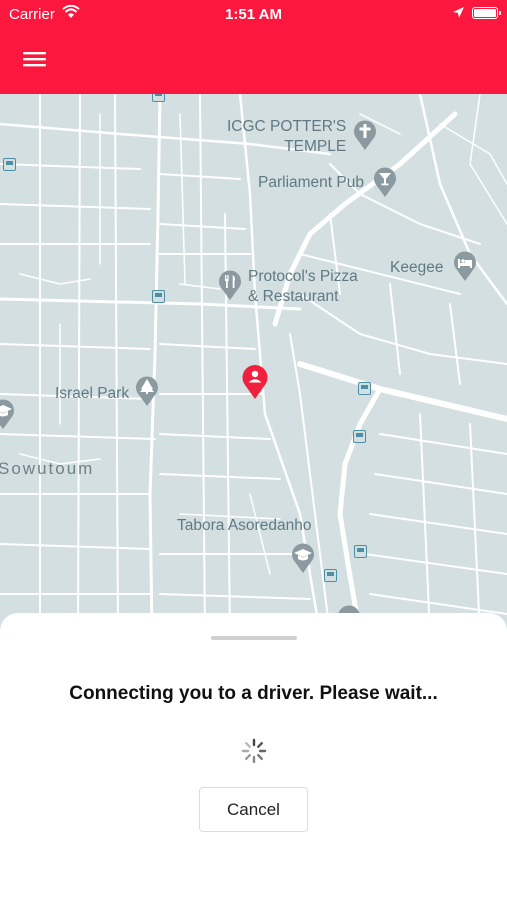 Image resolution: width=507 pixels, height=900 pixels. What do you see at coordinates (486, 13) in the screenshot?
I see `battery-icon` at bounding box center [486, 13].